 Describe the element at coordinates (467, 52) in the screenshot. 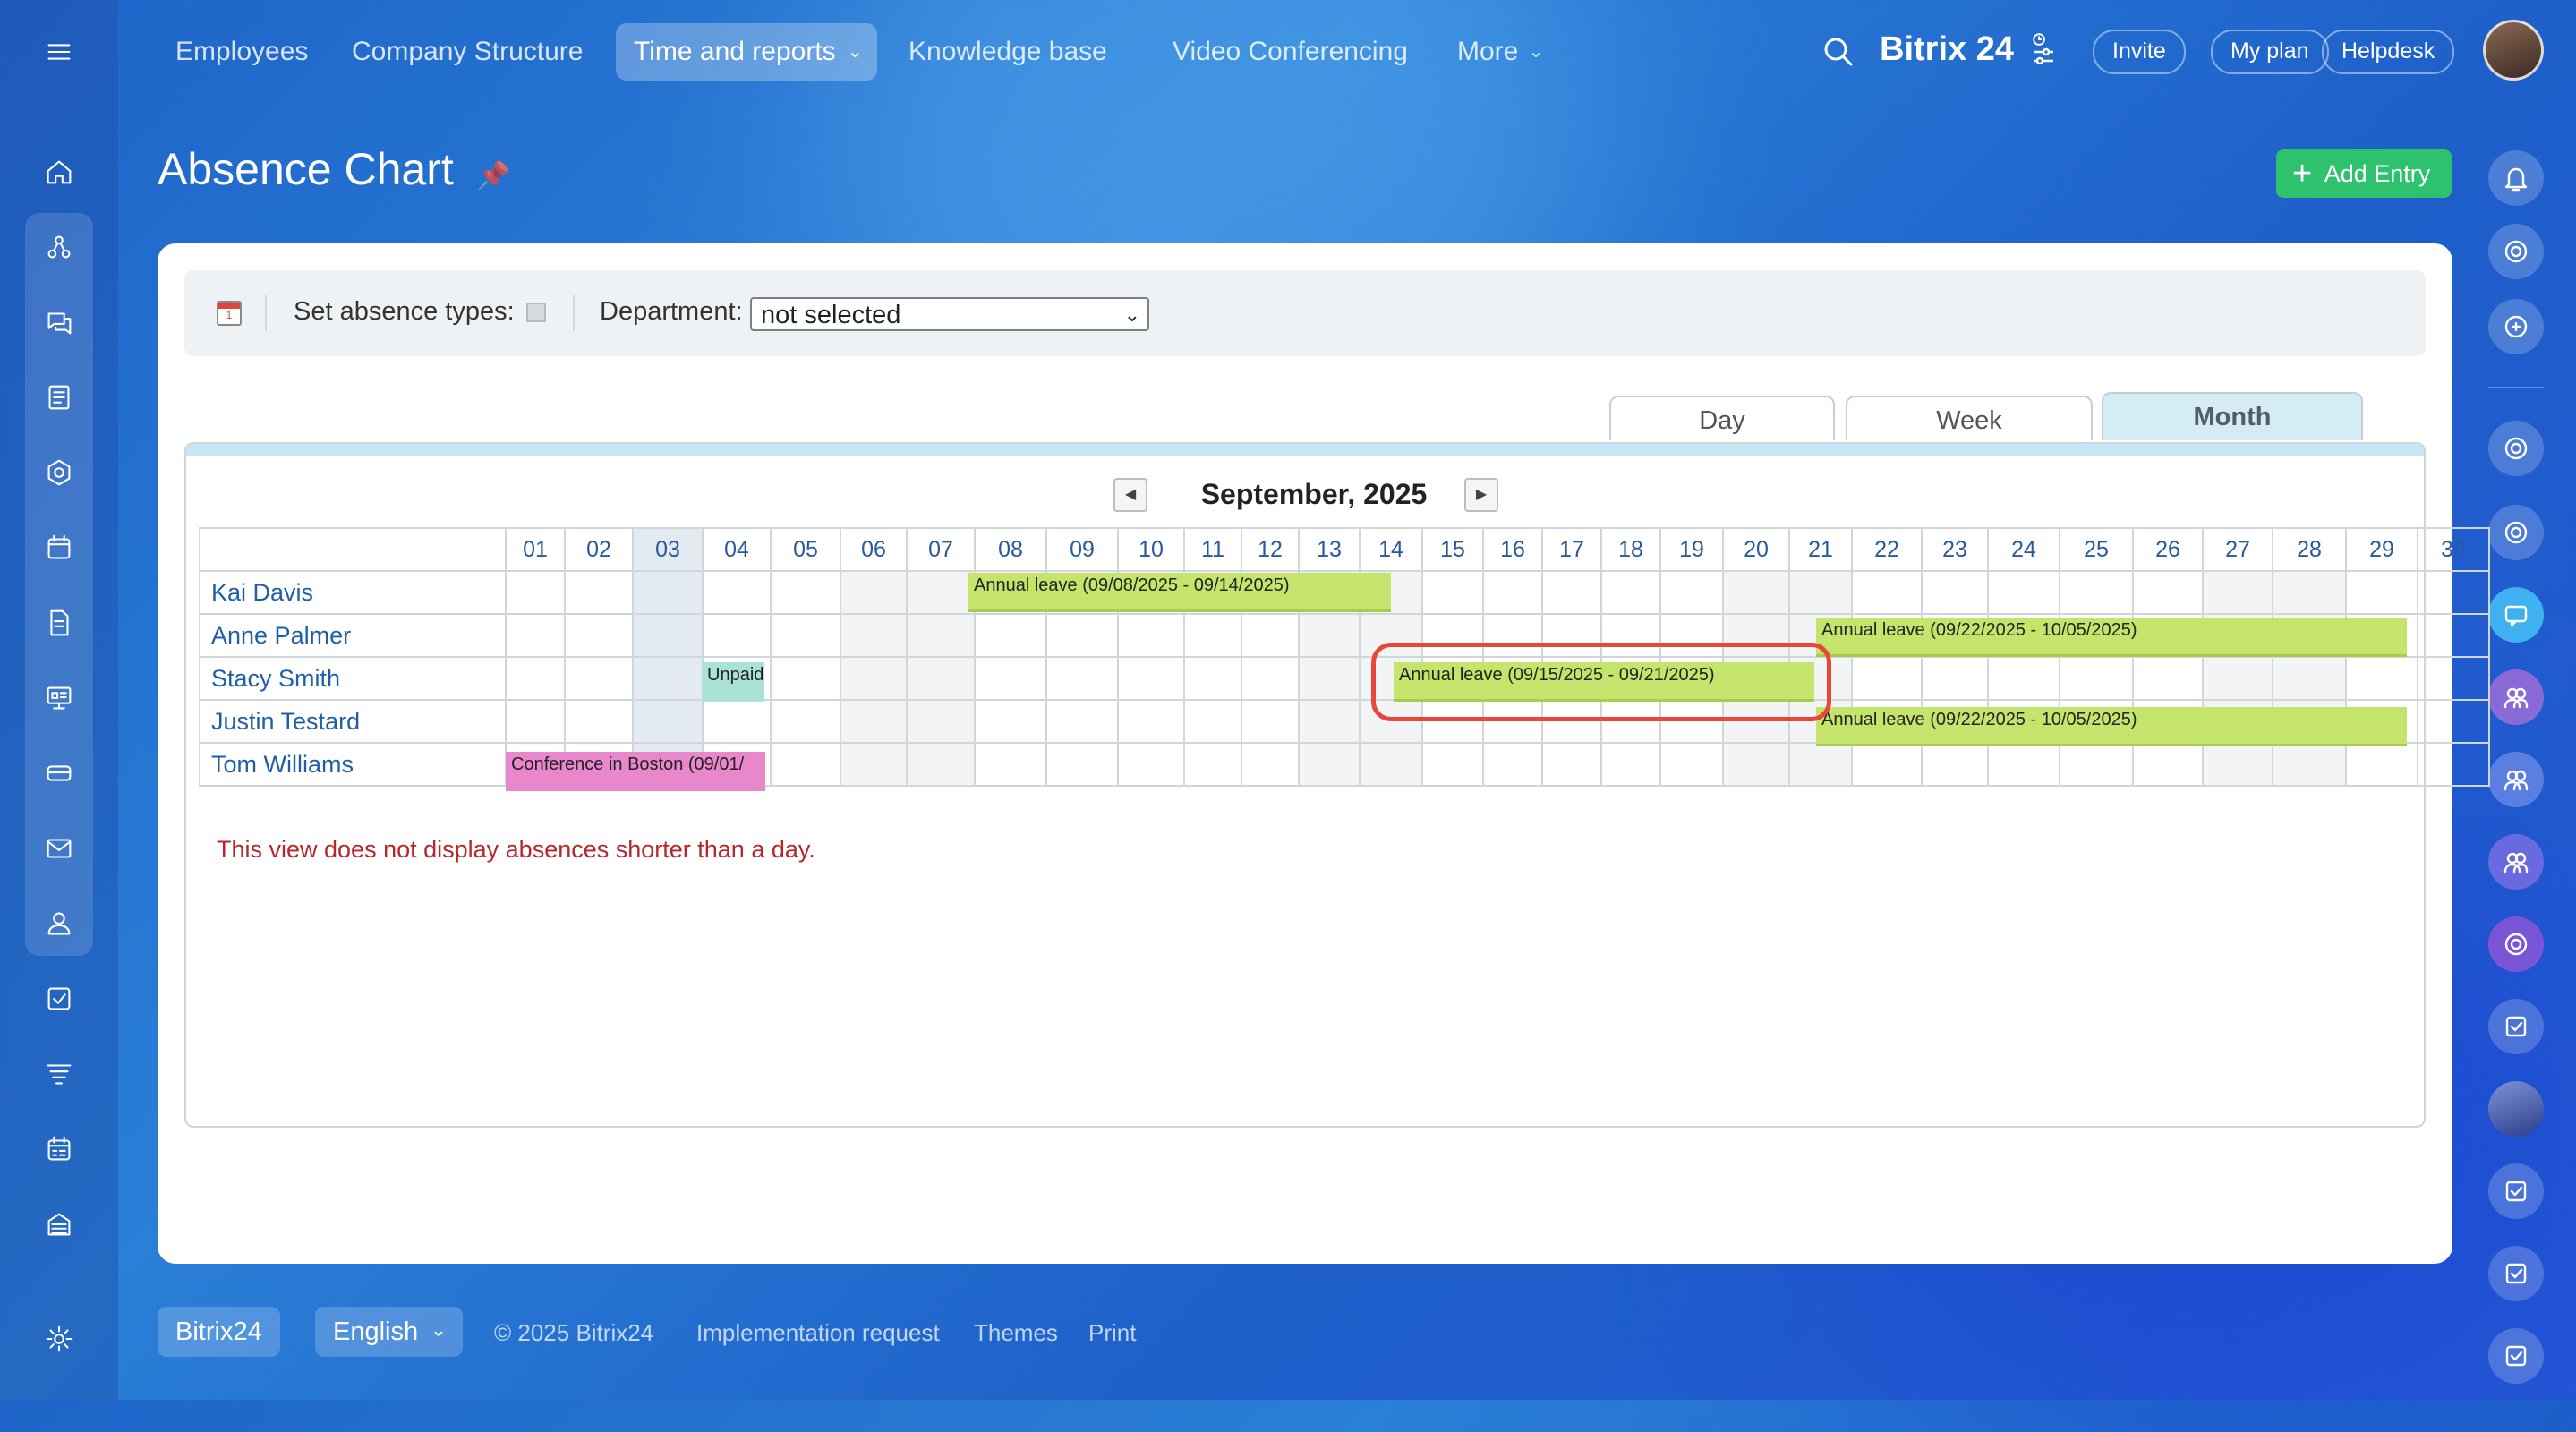

I see `nav-company-structure: Company Structure` at that location.